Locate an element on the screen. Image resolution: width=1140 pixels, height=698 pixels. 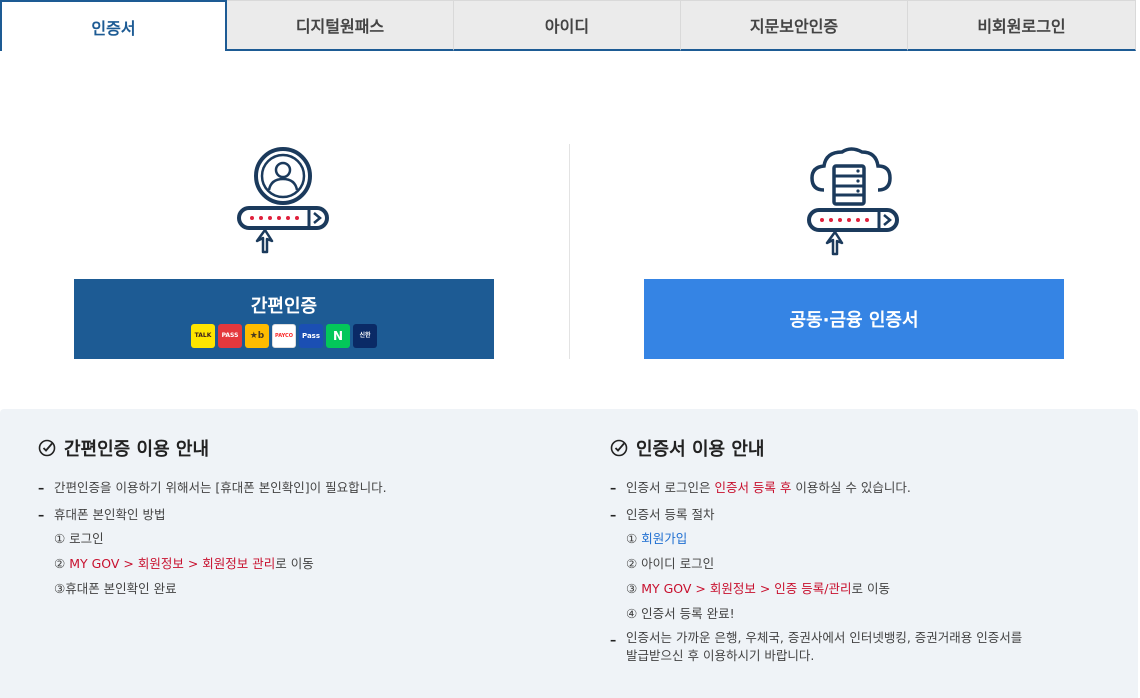
tab-non-member: 비회원로그인 is located at coordinates (1022, 25).